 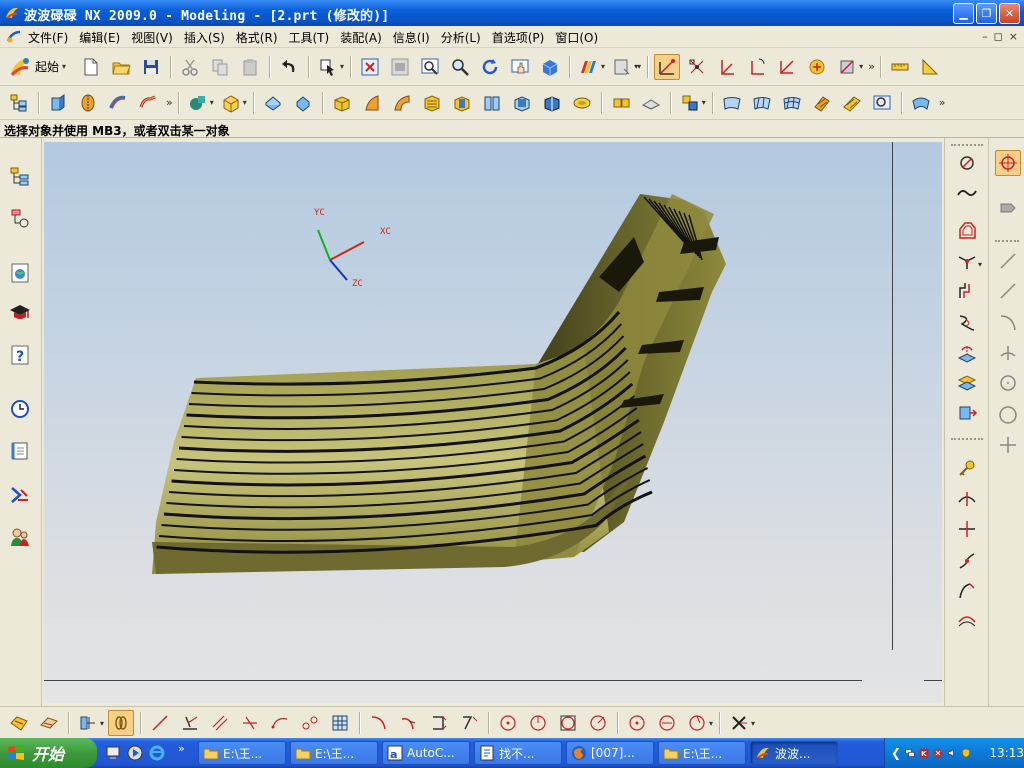 What do you see at coordinates (861, 66) in the screenshot?
I see `wcs-dropdown-arrow: ▾` at bounding box center [861, 66].